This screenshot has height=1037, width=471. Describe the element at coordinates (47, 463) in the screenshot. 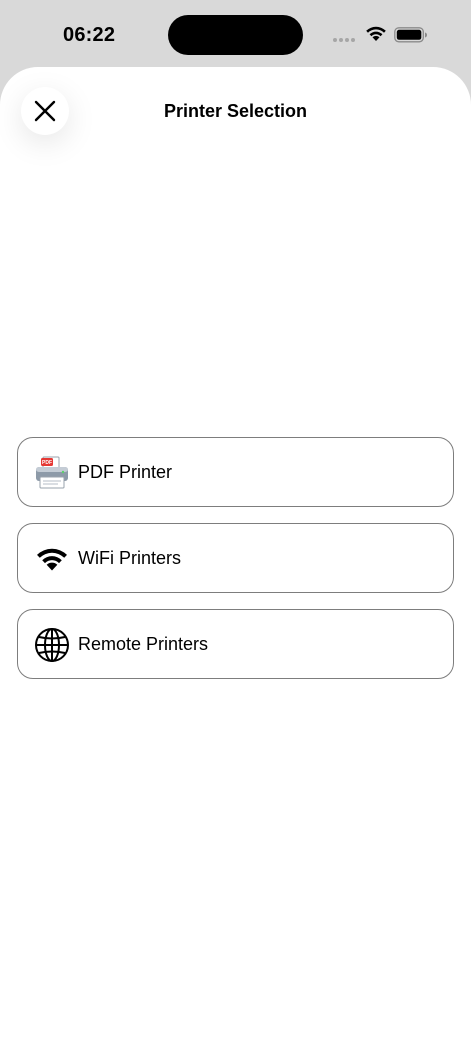

I see `svg-text: PDF` at that location.